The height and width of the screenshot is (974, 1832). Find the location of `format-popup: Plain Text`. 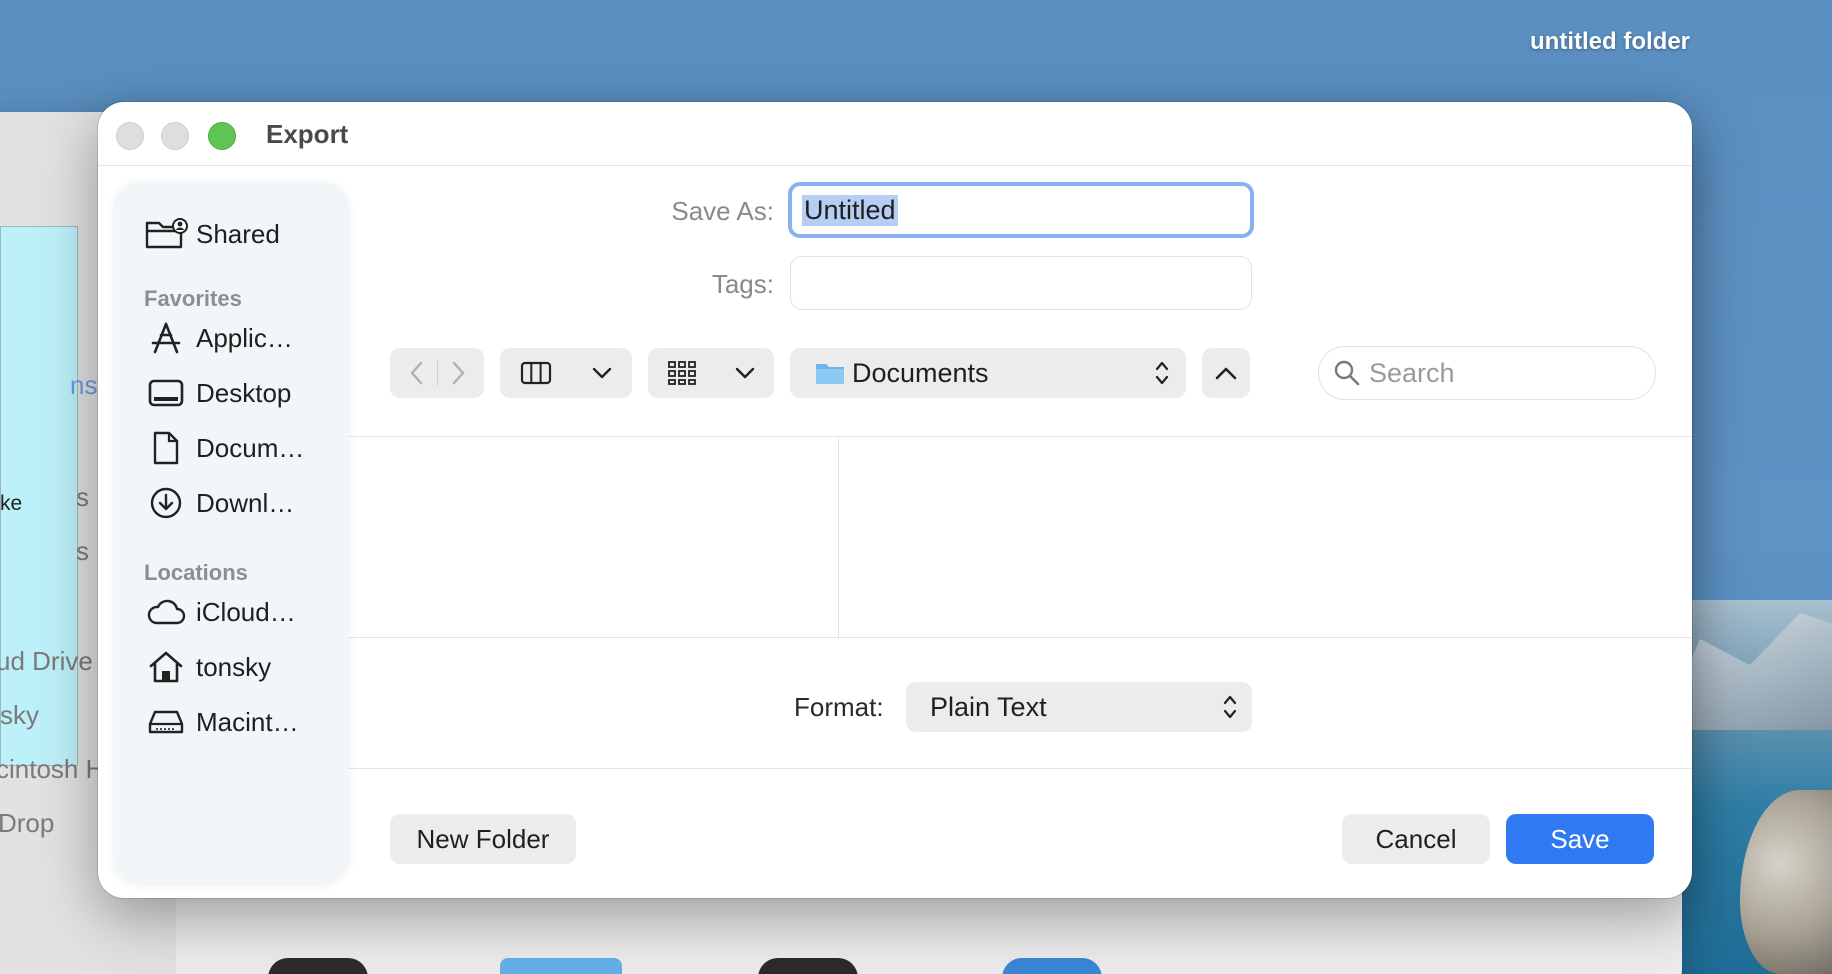

format-popup: Plain Text is located at coordinates (1079, 707).